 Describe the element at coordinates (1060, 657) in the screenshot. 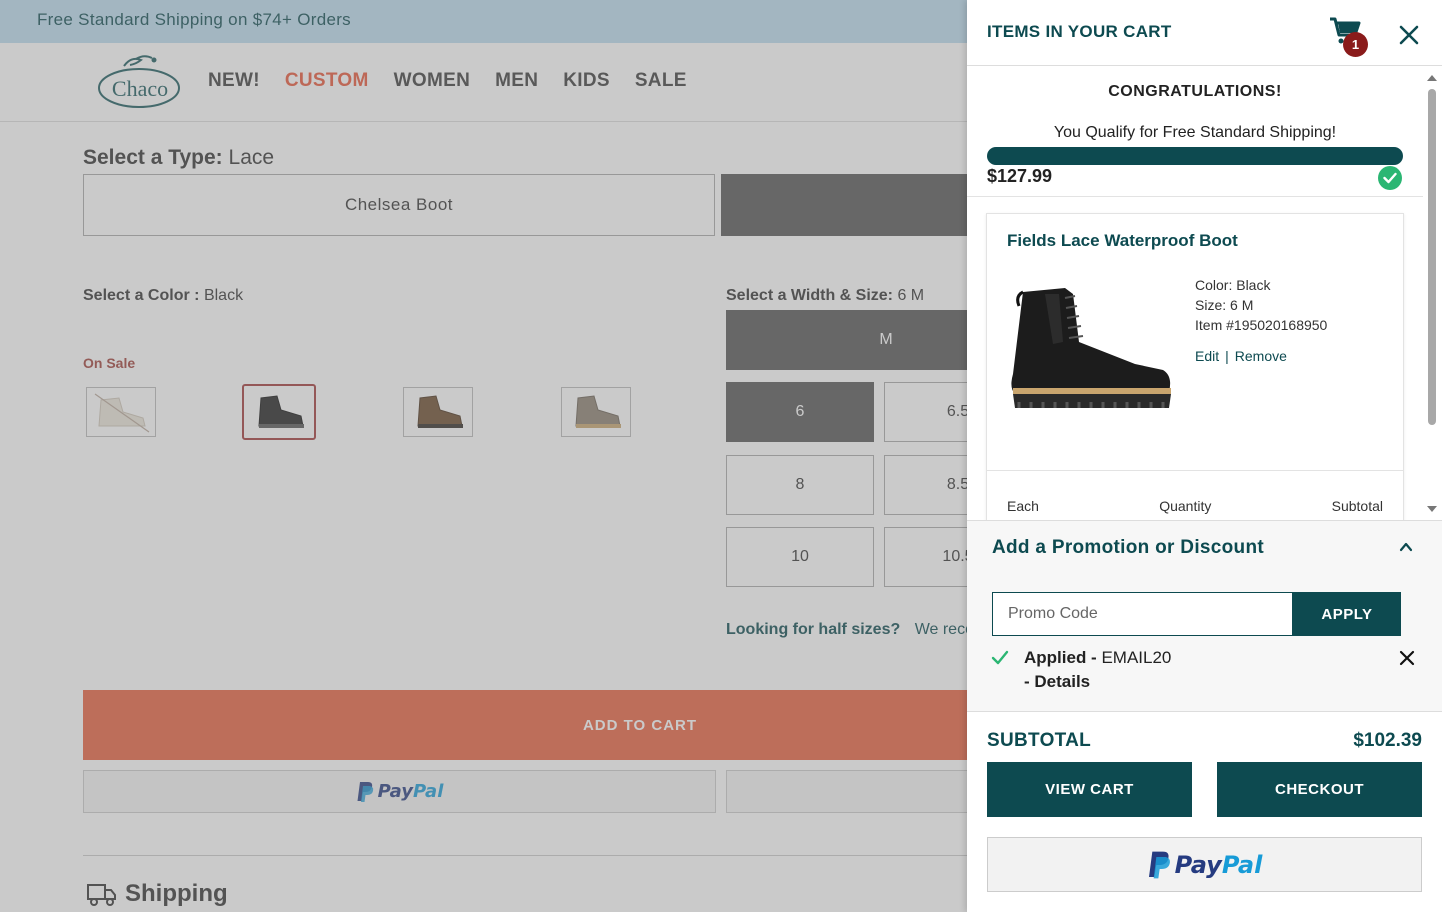

I see `applied-label: Applied -` at that location.